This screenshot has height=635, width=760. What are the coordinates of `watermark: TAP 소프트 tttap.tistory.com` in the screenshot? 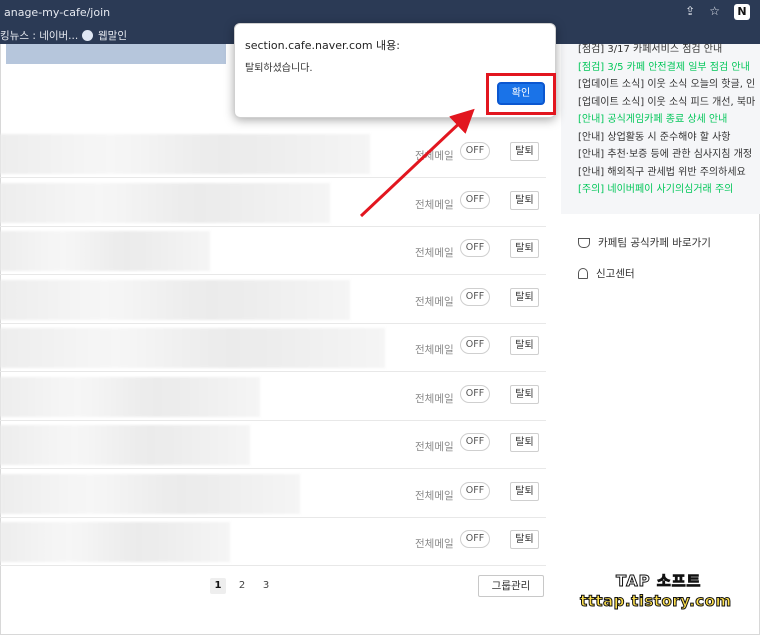 It's located at (658, 592).